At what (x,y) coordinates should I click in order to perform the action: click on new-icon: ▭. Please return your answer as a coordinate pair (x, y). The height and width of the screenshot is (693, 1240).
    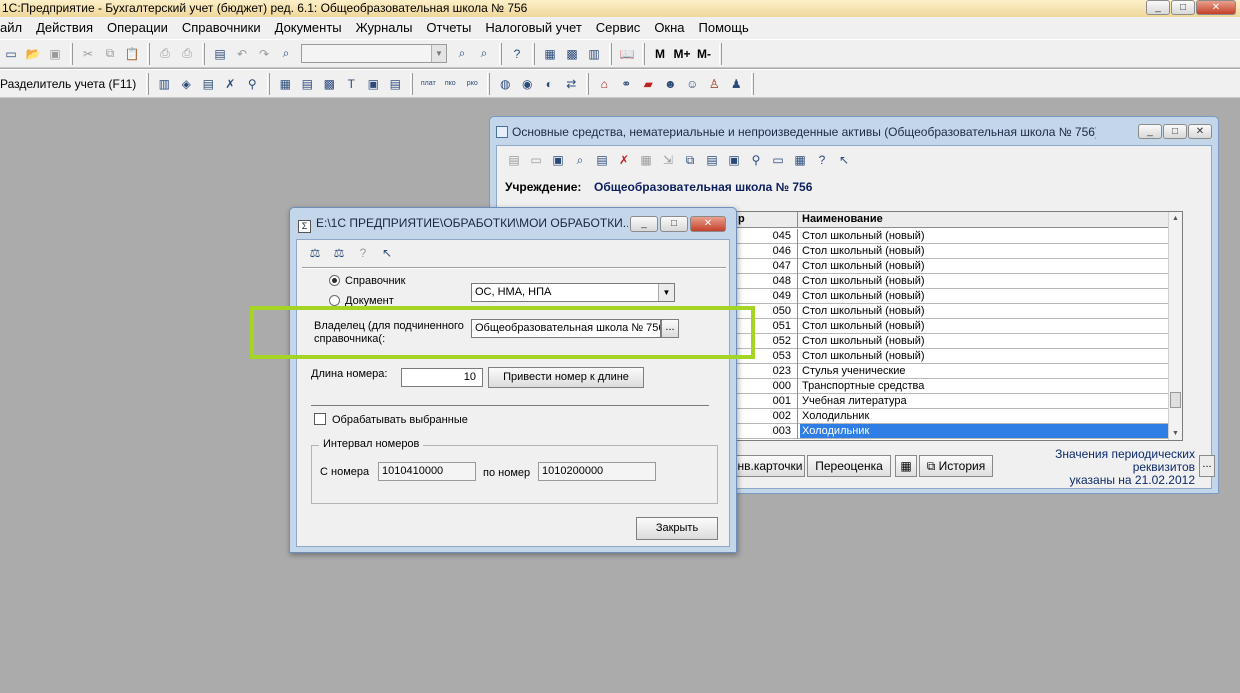
    Looking at the image, I should click on (11, 54).